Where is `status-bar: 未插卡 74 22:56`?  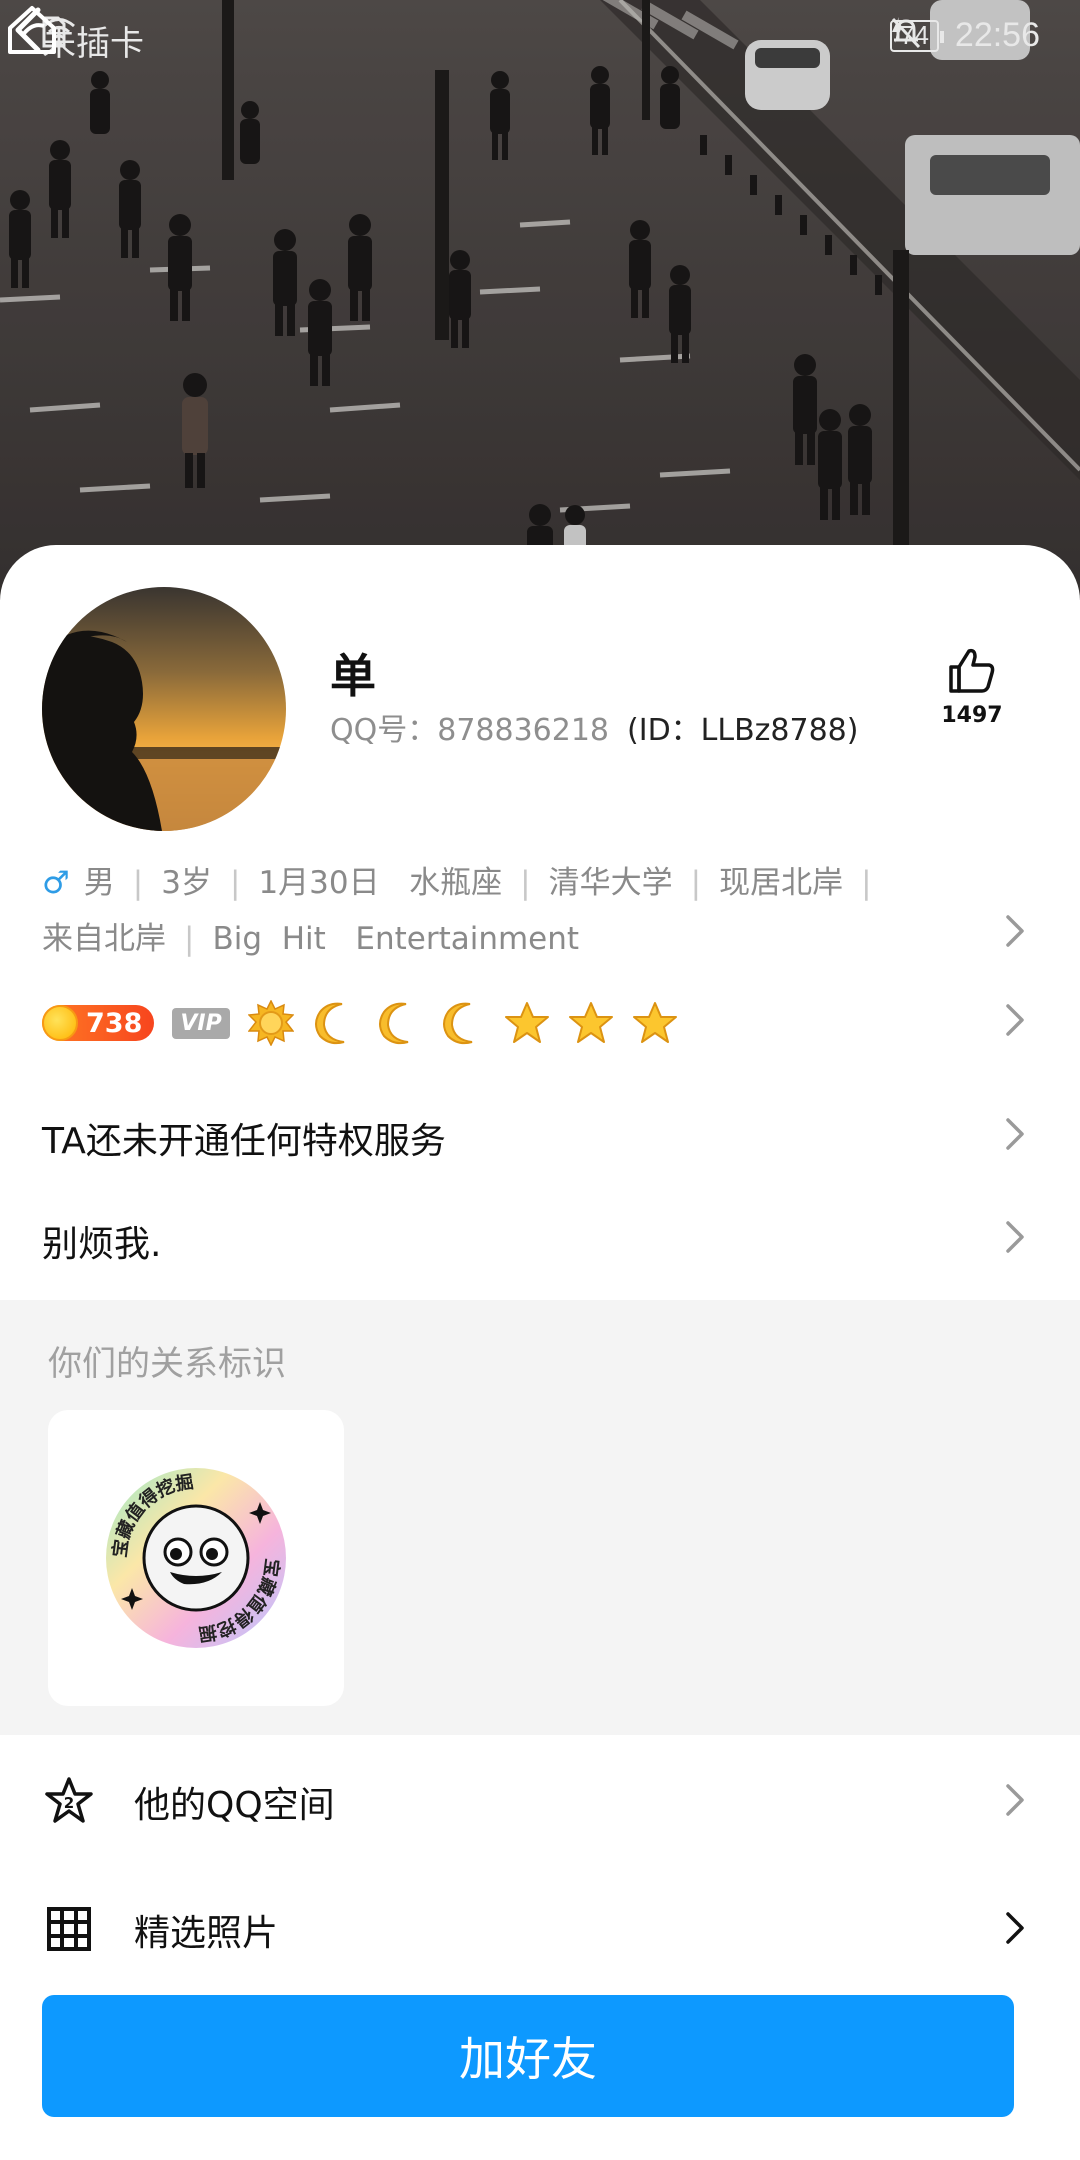
status-bar: 未插卡 74 22:56 is located at coordinates (540, 36).